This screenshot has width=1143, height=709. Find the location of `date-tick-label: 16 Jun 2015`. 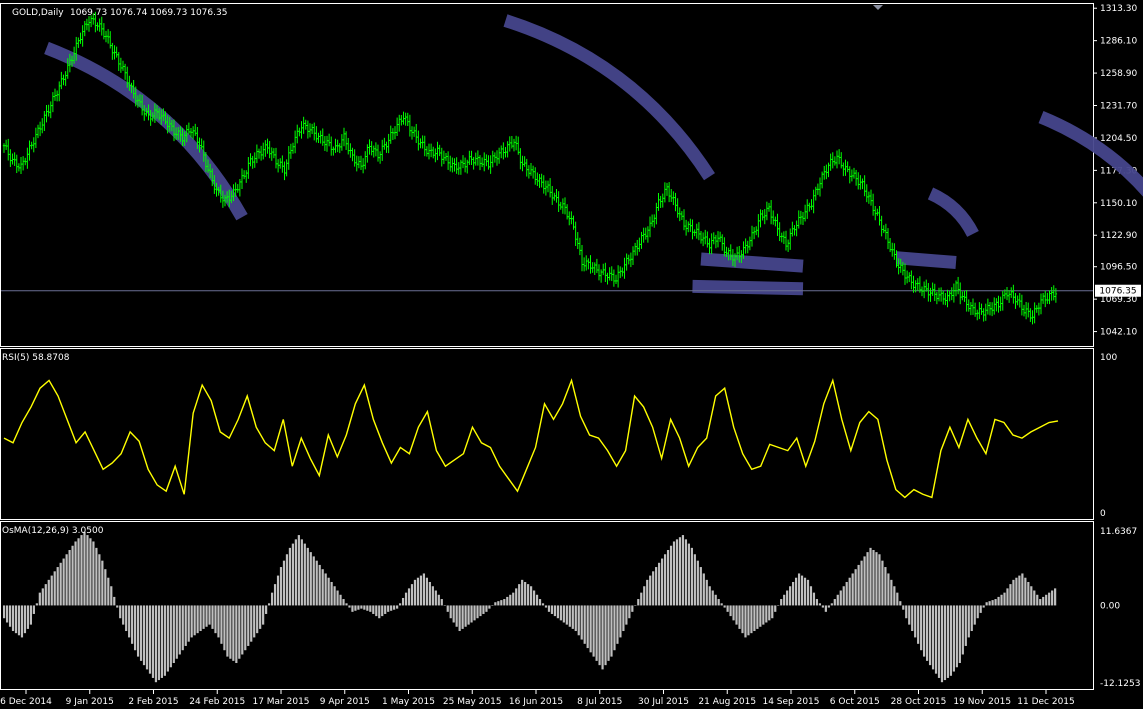

date-tick-label: 16 Jun 2015 is located at coordinates (536, 702).